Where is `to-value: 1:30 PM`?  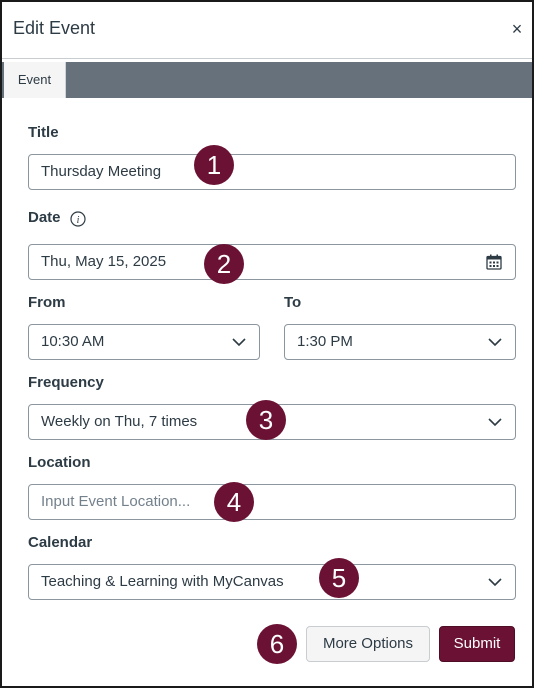 to-value: 1:30 PM is located at coordinates (325, 341).